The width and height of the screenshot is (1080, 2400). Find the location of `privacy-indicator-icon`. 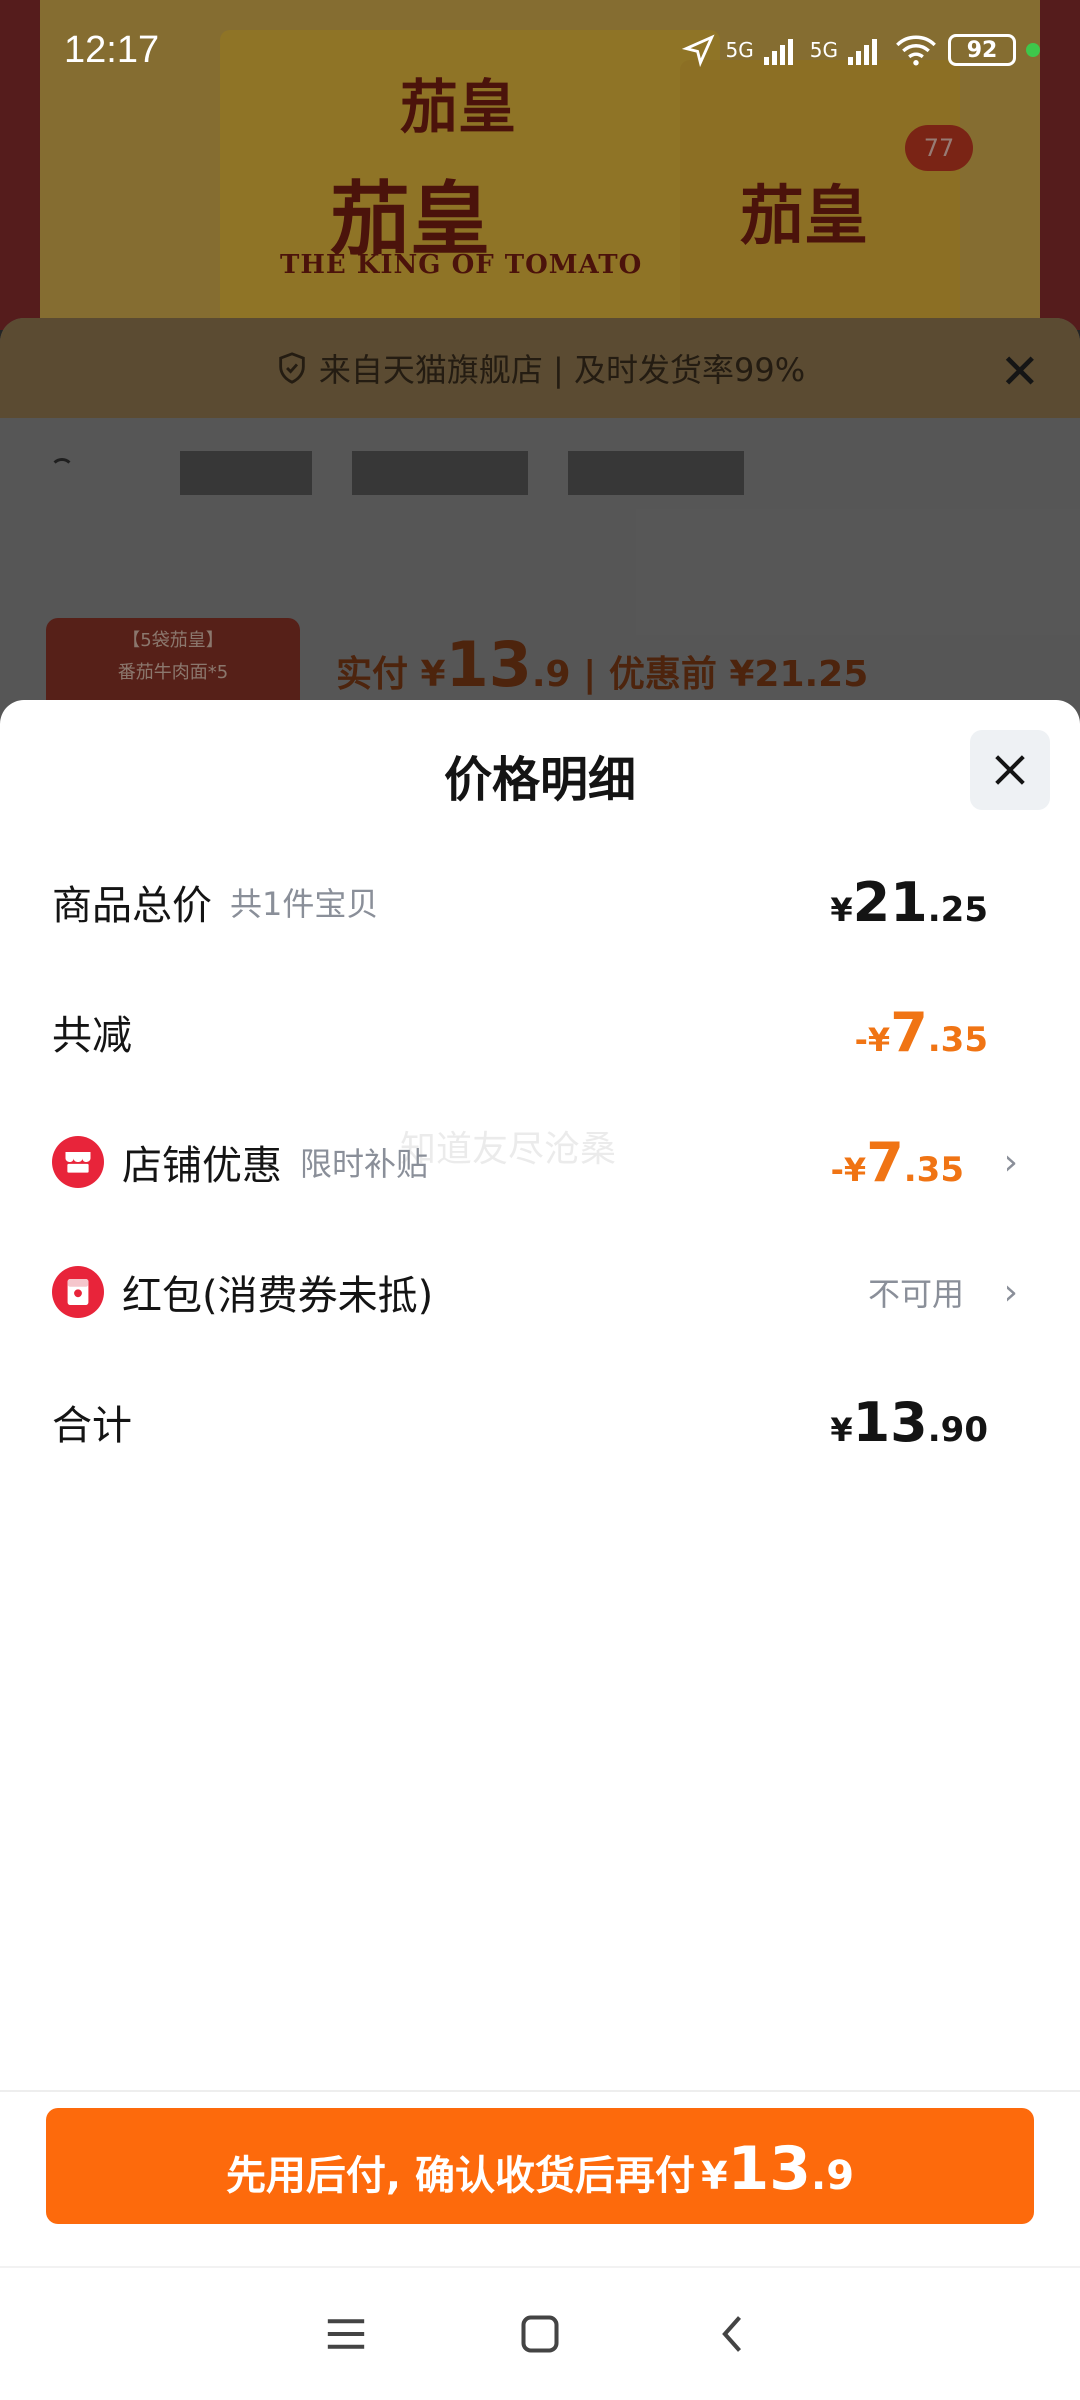

privacy-indicator-icon is located at coordinates (1033, 50).